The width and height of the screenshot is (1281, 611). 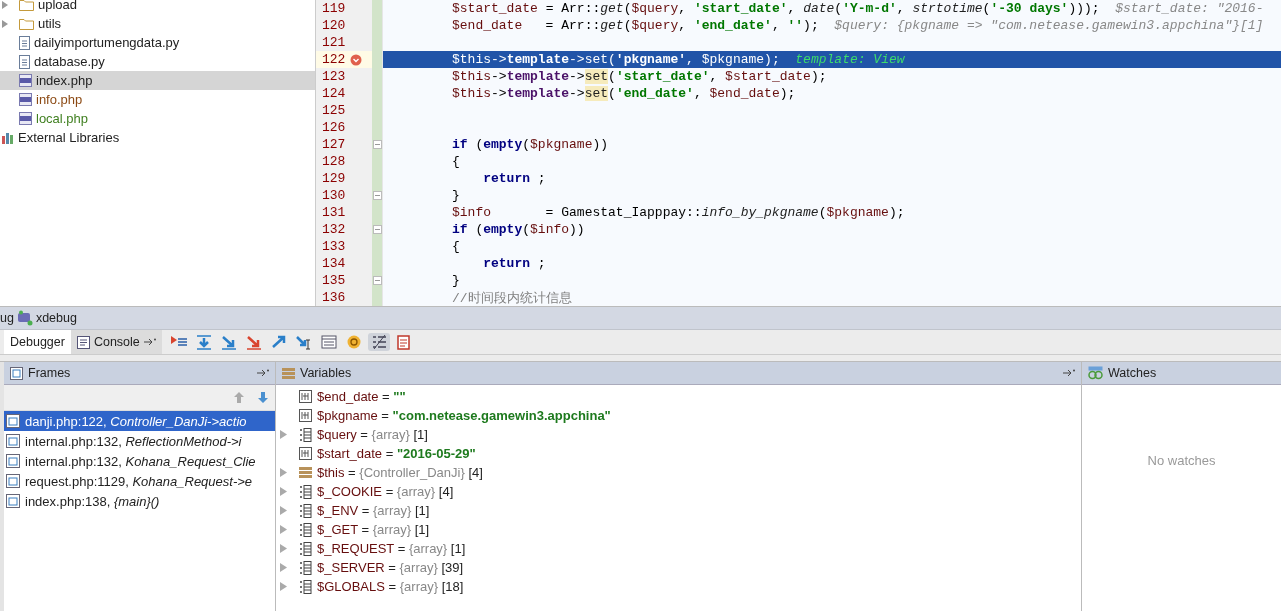 What do you see at coordinates (49, 373) in the screenshot?
I see `panel-title: Frames` at bounding box center [49, 373].